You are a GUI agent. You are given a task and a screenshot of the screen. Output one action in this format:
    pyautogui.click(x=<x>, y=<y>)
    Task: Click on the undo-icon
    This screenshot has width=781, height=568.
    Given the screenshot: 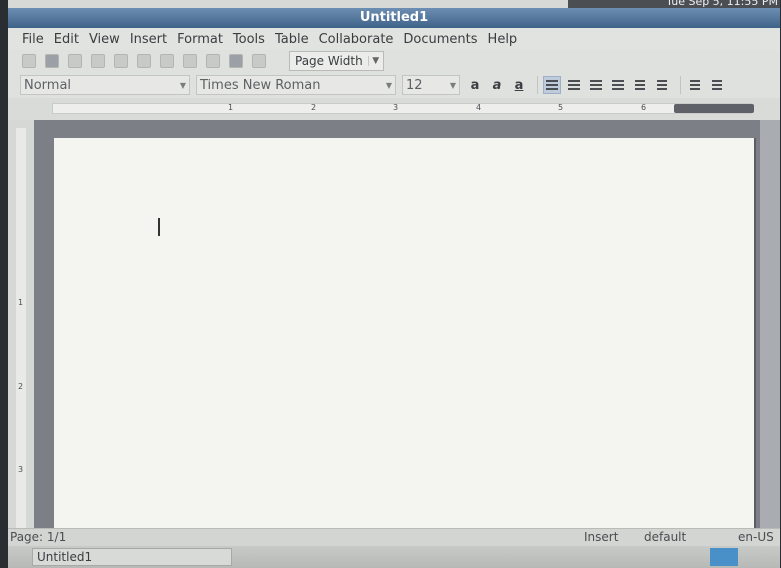 What is the action you would take?
    pyautogui.click(x=144, y=61)
    